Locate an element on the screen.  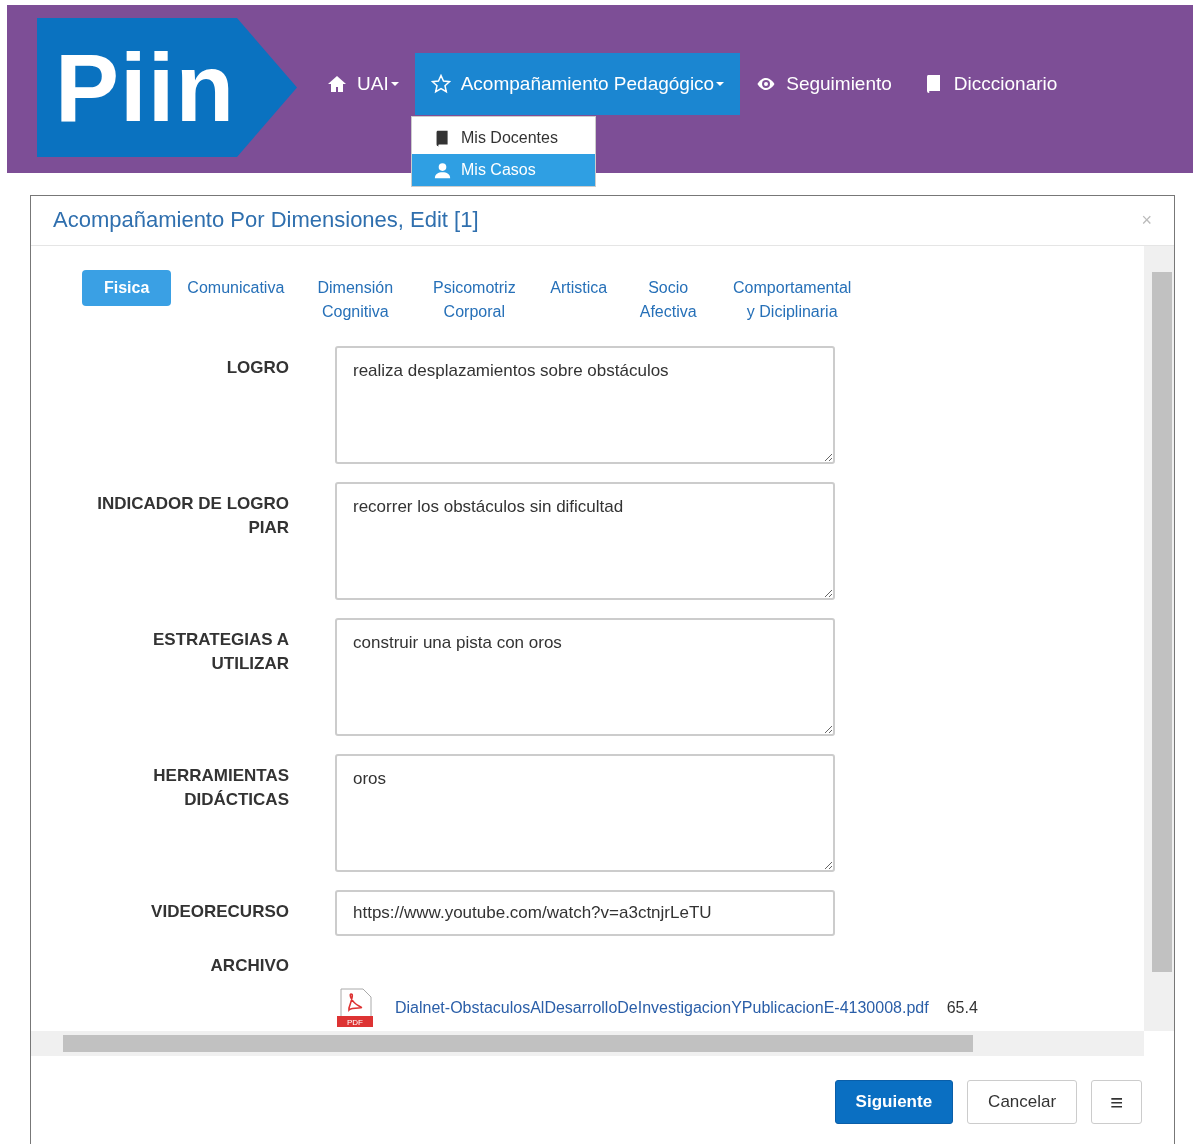
tab: Socio Afectiva is located at coordinates (668, 300).